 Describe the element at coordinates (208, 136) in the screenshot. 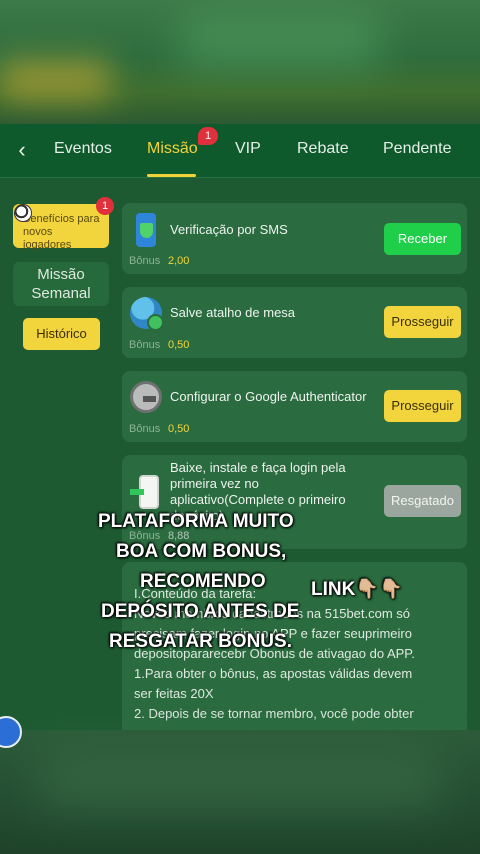

I see `tab-notification-badge: 1` at that location.